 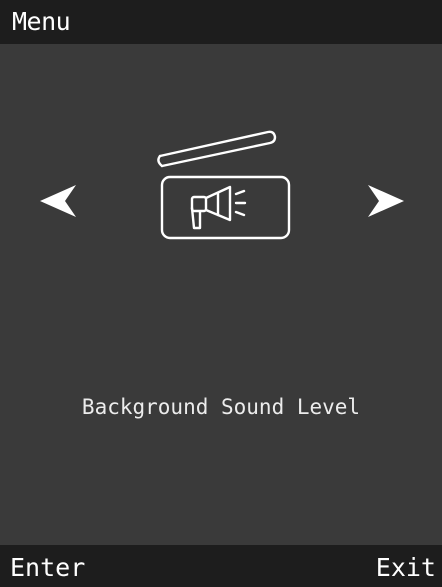 I want to click on softkey-bar: Enter Exit, so click(x=221, y=566).